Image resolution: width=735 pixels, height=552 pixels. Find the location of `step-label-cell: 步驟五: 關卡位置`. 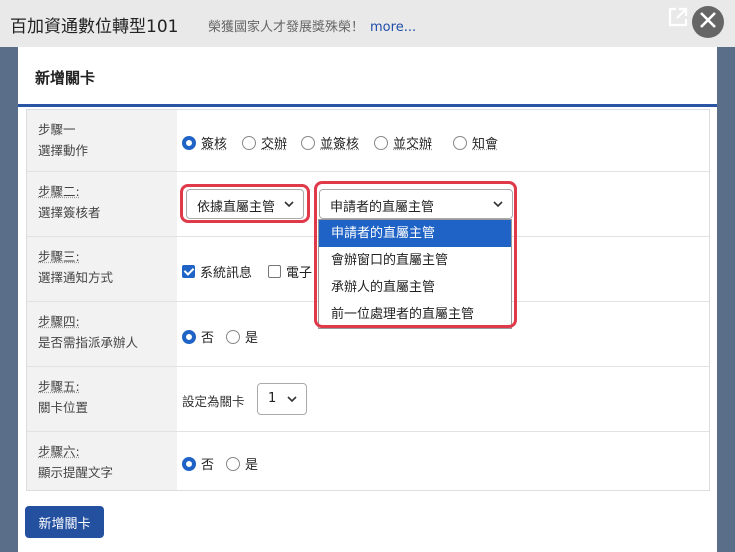

step-label-cell: 步驟五: 關卡位置 is located at coordinates (102, 399).